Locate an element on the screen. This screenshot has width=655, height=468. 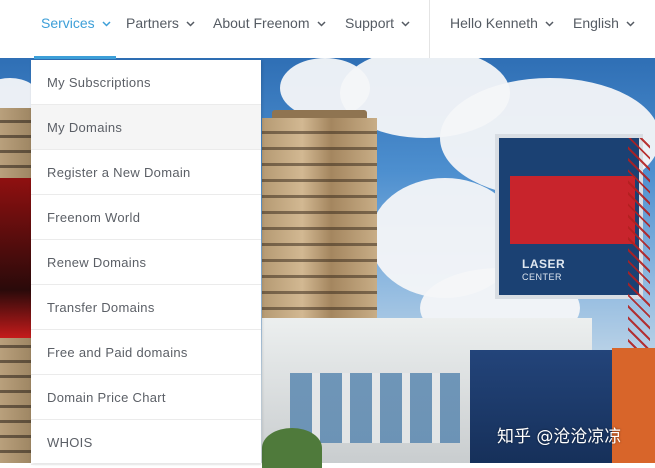
nav-partners-label: Partners is located at coordinates (152, 23).